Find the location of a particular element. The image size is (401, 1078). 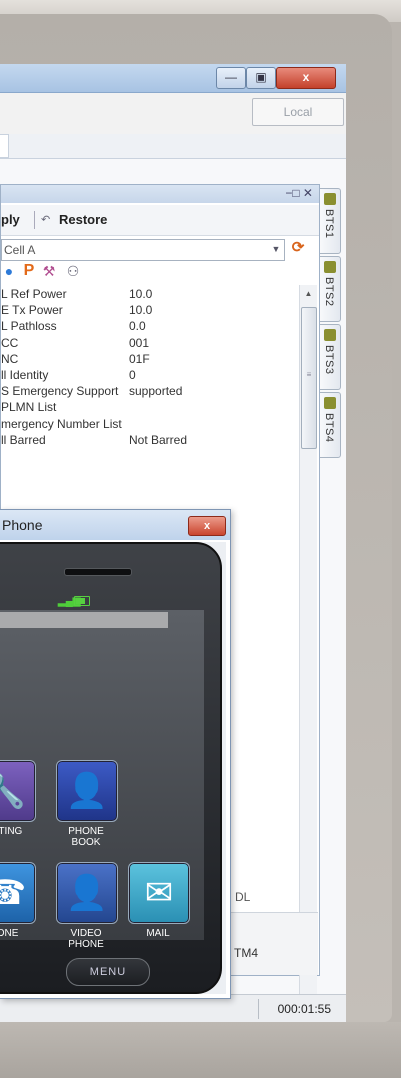

phone-window-title: Phone is located at coordinates (22, 525).